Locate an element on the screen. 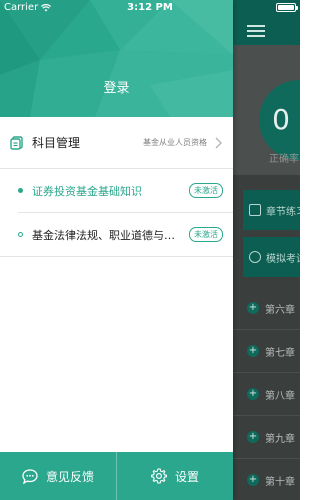  score-label: 正确率 is located at coordinates (284, 159).